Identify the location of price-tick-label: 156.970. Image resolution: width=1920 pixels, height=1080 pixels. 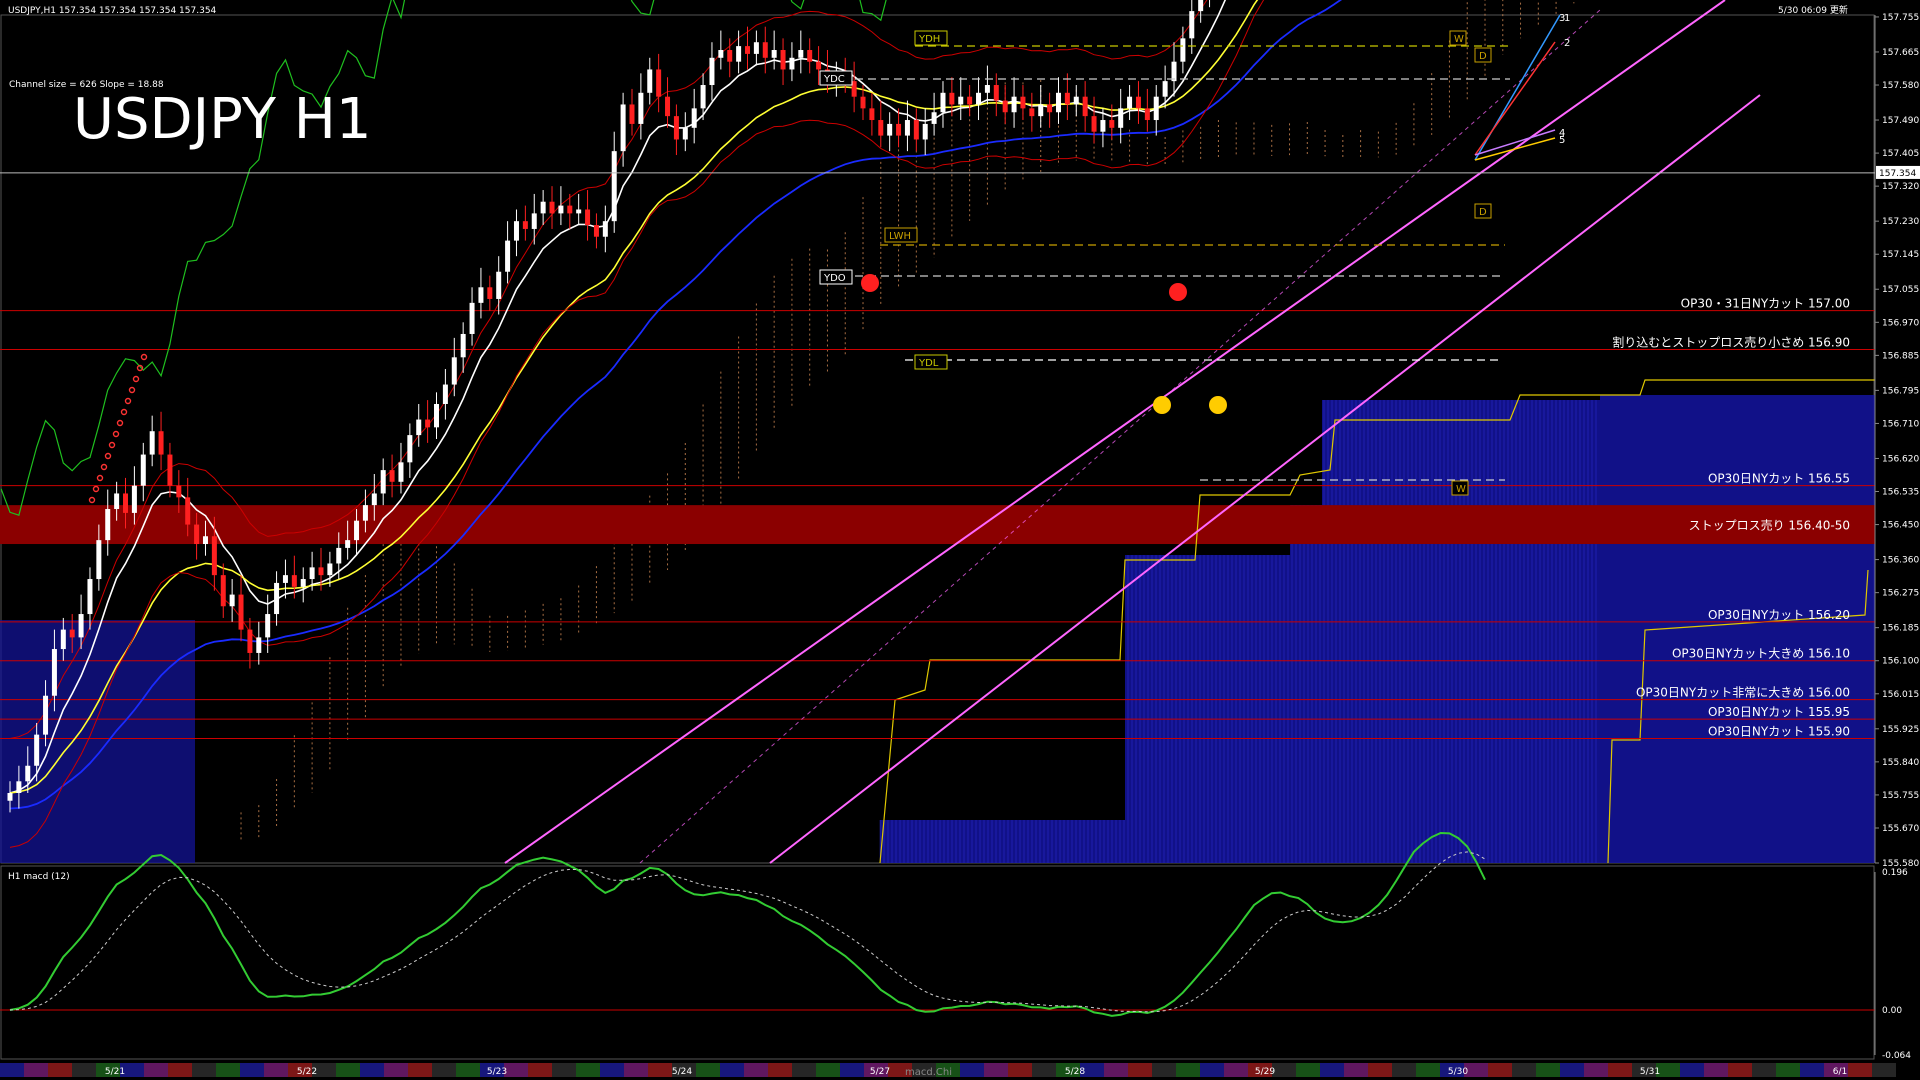
(1900, 323).